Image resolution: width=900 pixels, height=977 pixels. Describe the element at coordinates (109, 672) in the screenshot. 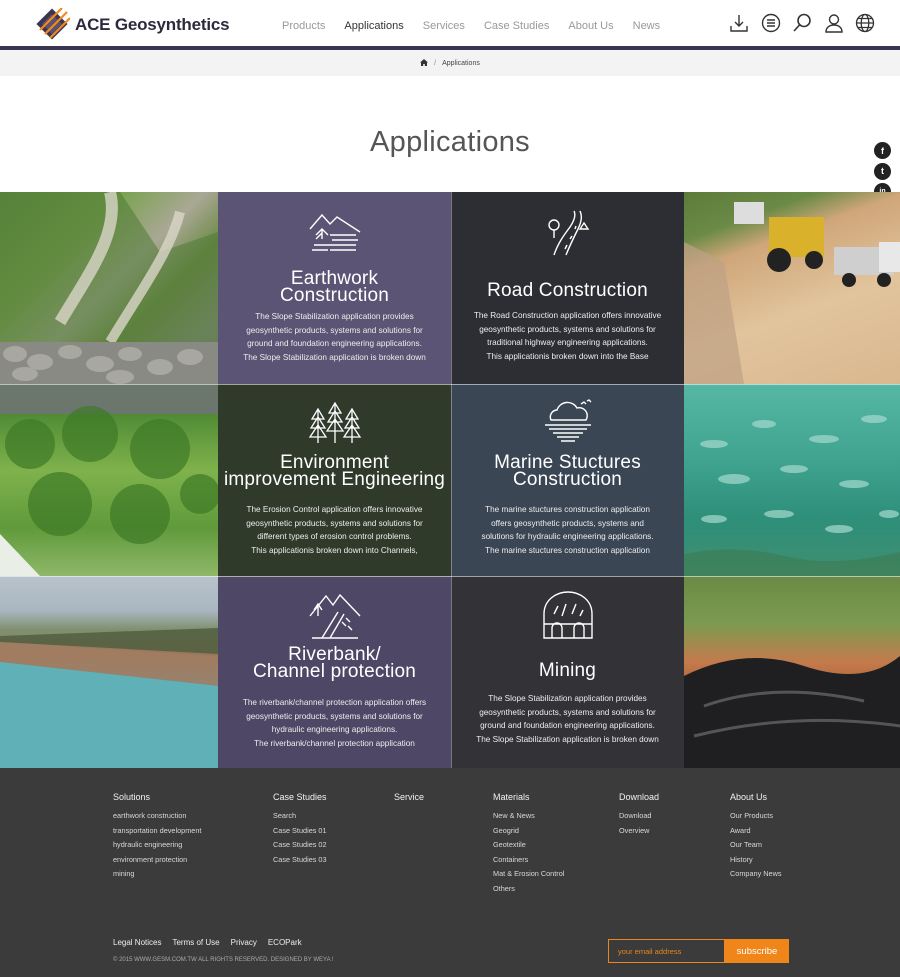

I see `riverbank-photo` at that location.